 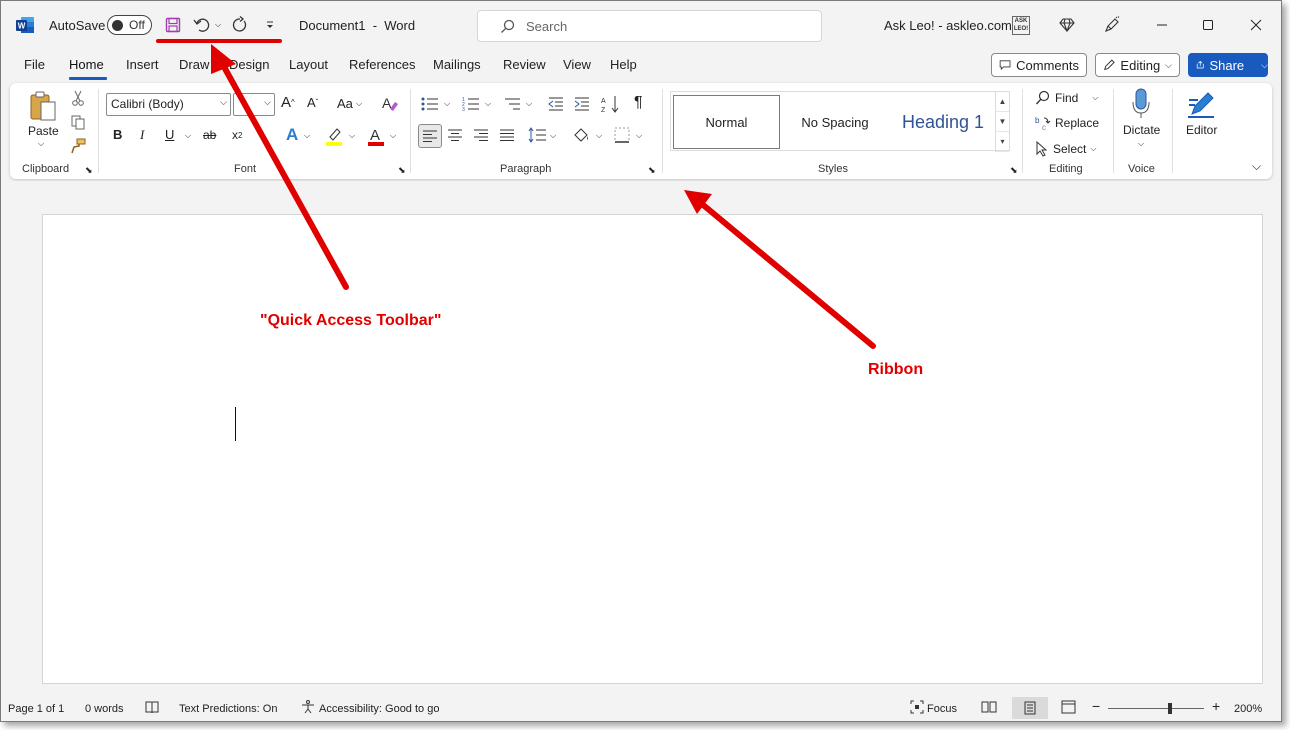 What do you see at coordinates (787, 275) in the screenshot?
I see `ribbon-arrow-shaft` at bounding box center [787, 275].